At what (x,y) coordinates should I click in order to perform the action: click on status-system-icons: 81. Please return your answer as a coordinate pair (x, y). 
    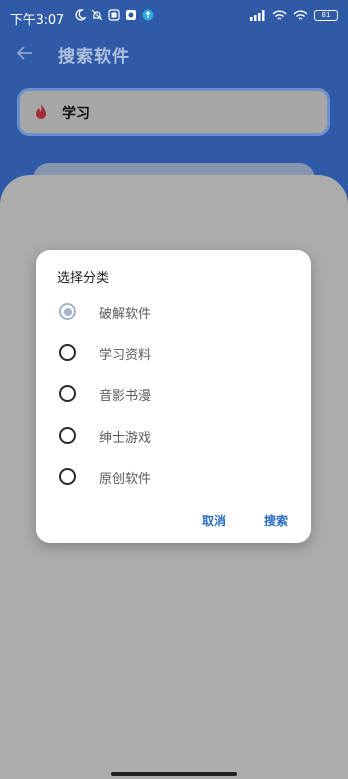
    Looking at the image, I should click on (294, 15).